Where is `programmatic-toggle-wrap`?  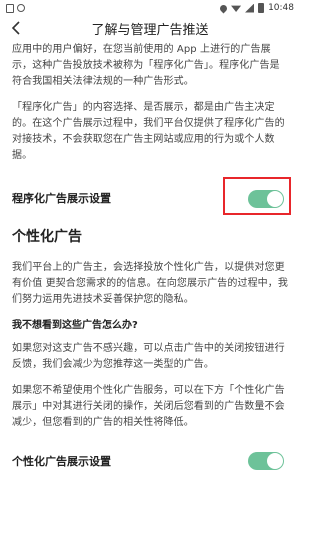
programmatic-toggle-wrap is located at coordinates (257, 196).